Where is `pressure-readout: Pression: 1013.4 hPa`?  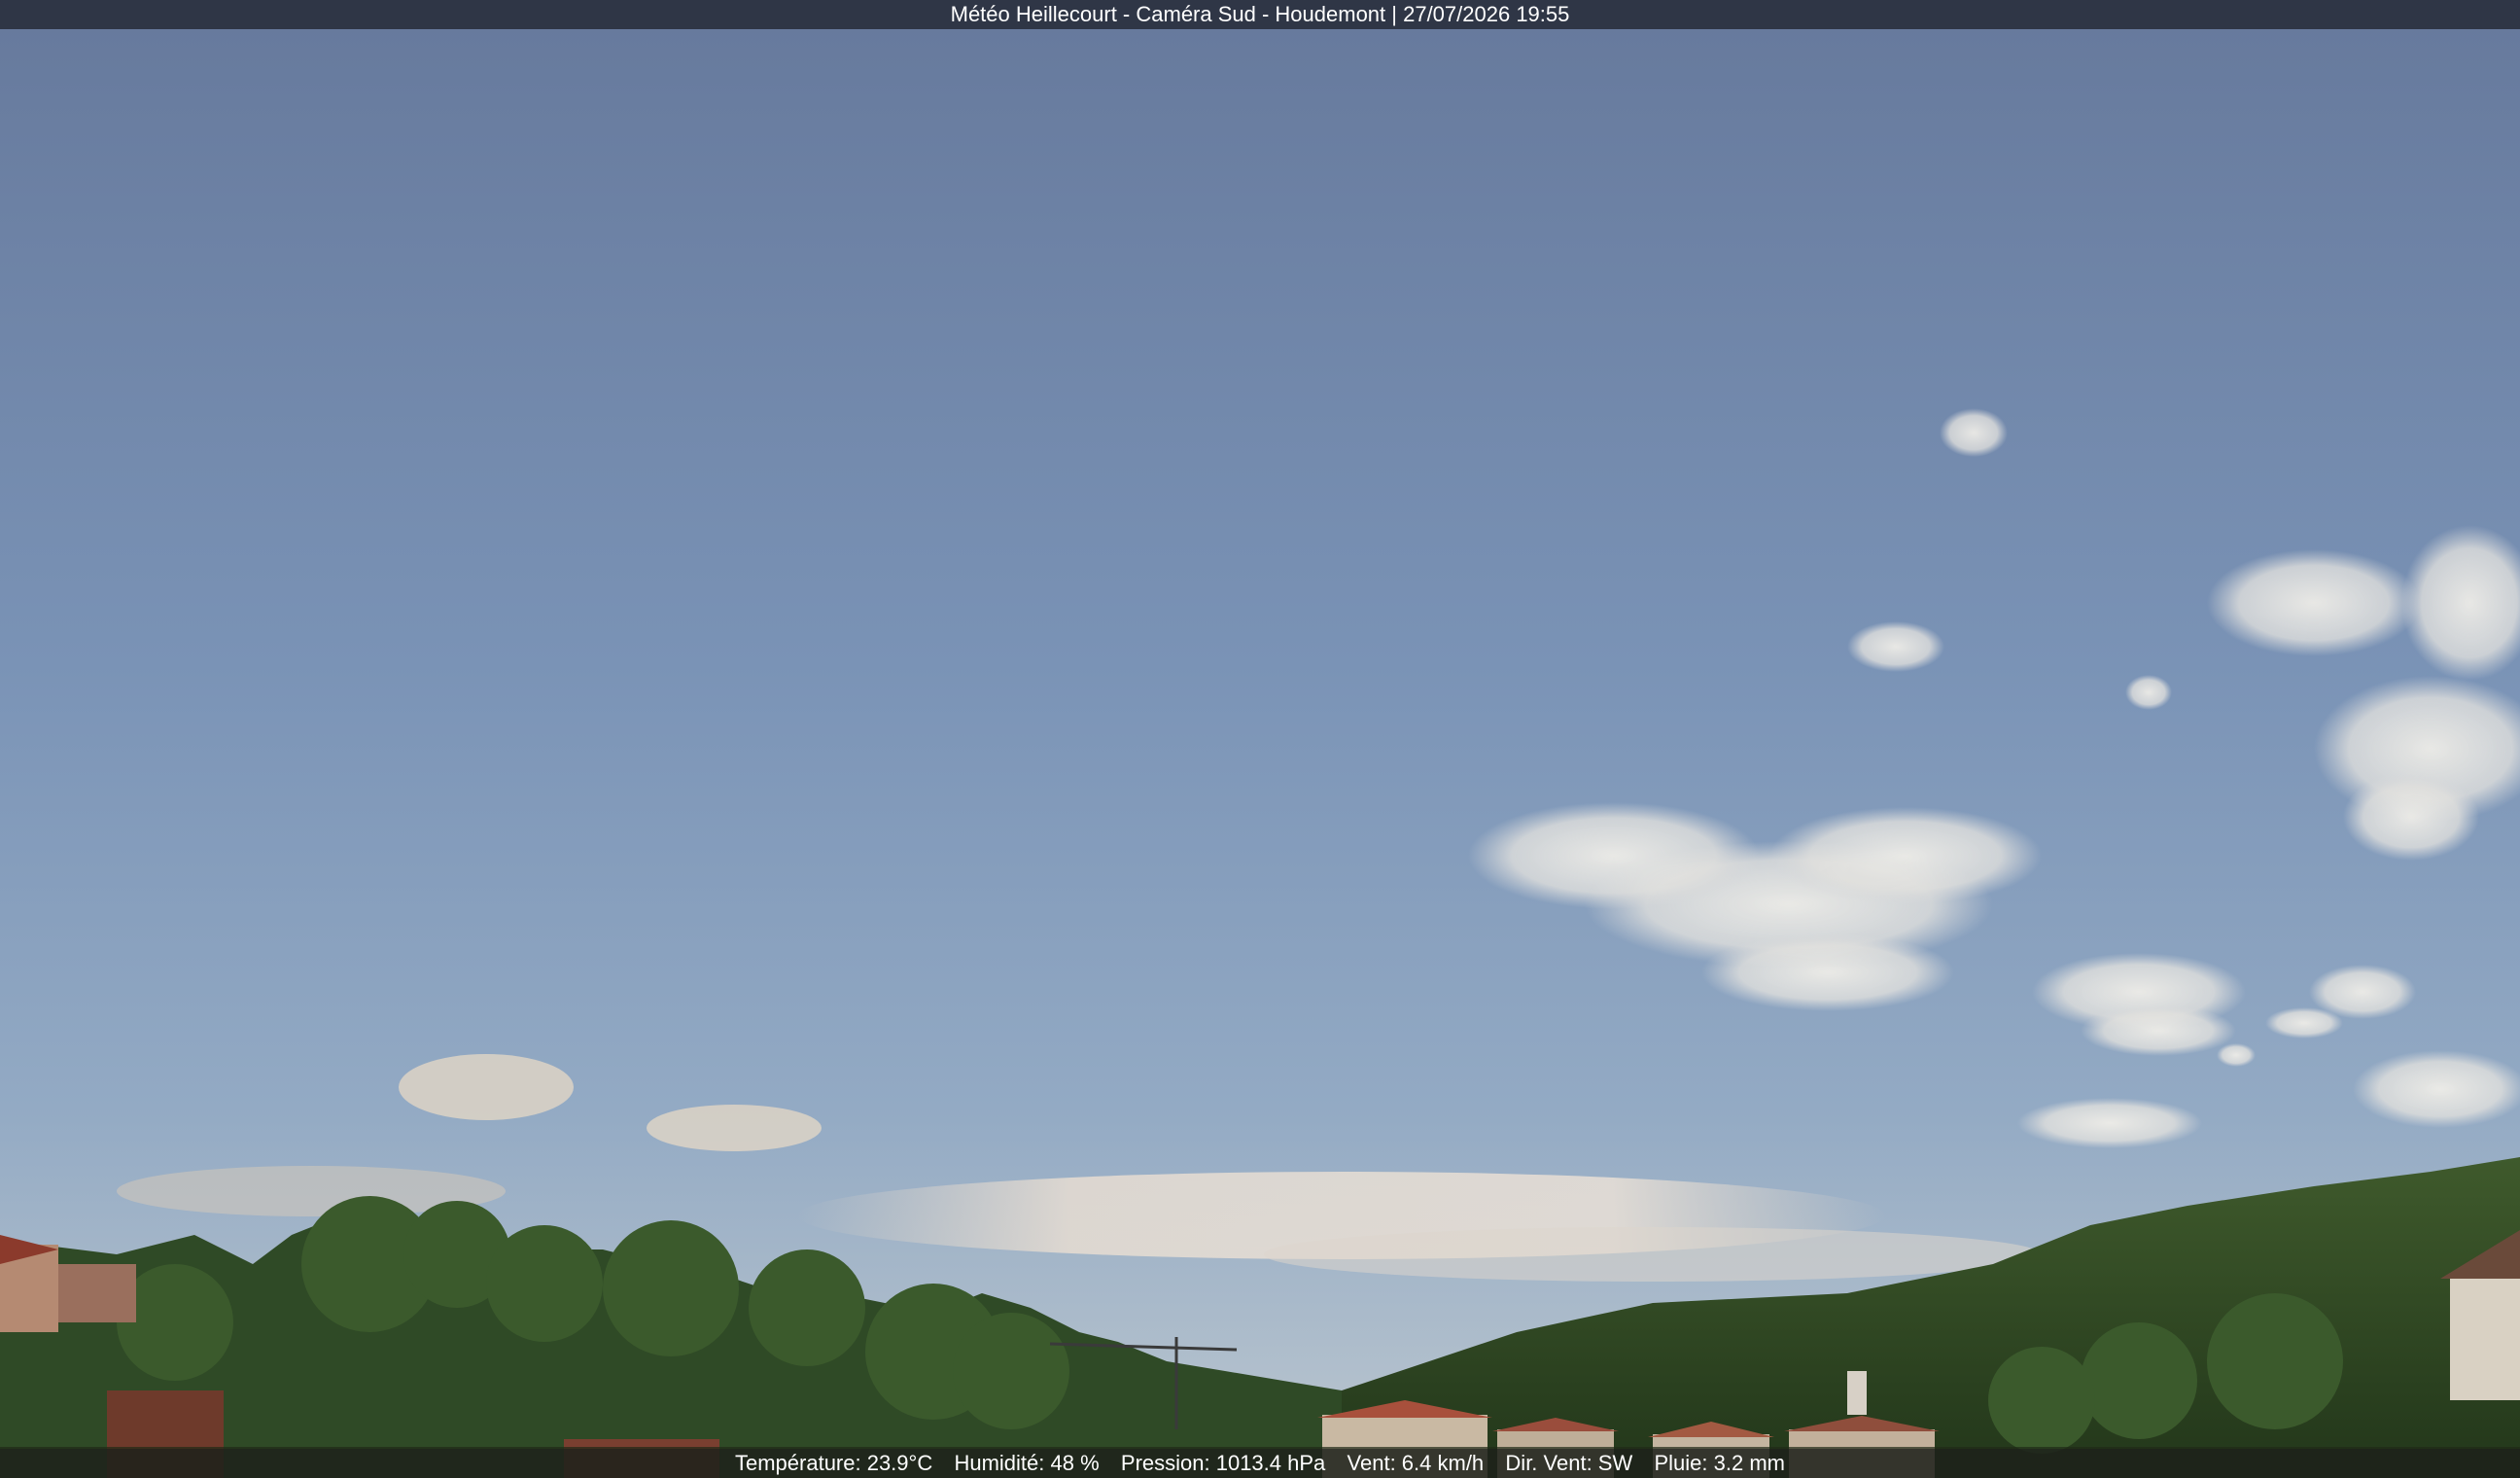 pressure-readout: Pression: 1013.4 hPa is located at coordinates (1223, 1463).